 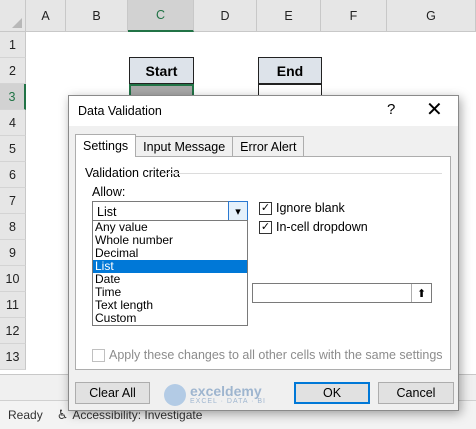 I want to click on row-header-9: 9, so click(x=13, y=253).